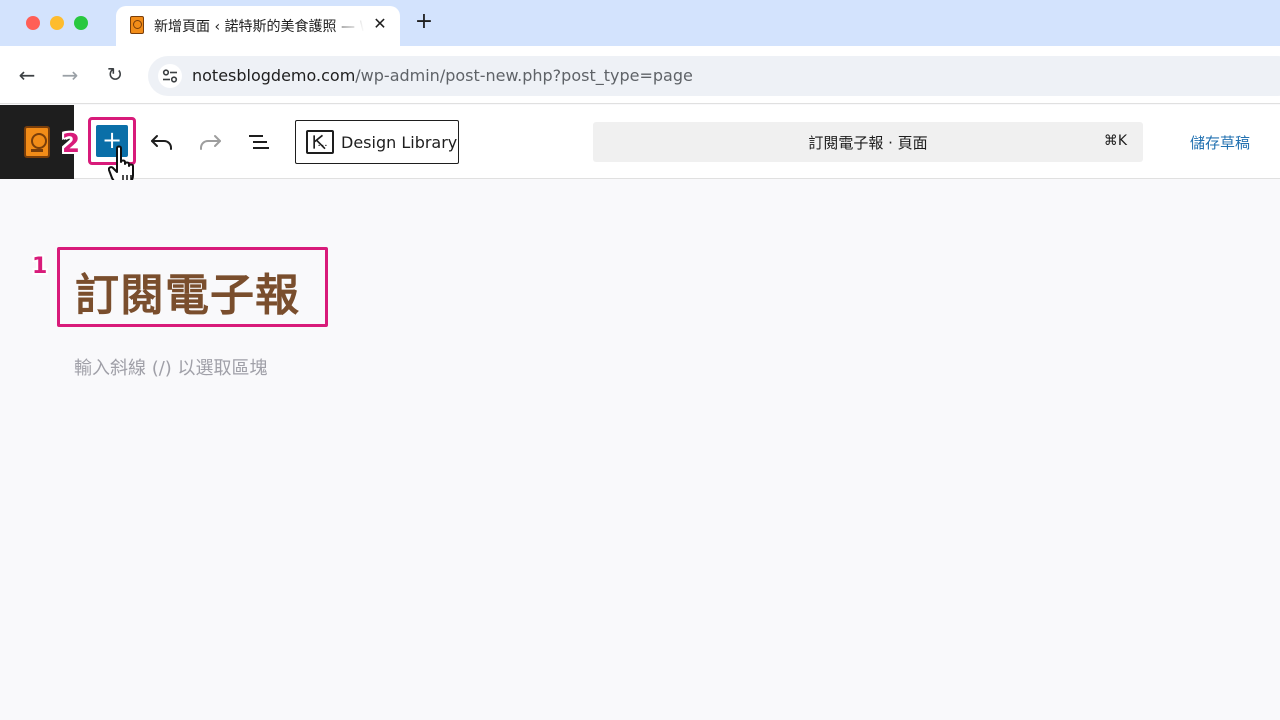 This screenshot has height=720, width=1280. Describe the element at coordinates (424, 22) in the screenshot. I see `new-tab-button: +` at that location.